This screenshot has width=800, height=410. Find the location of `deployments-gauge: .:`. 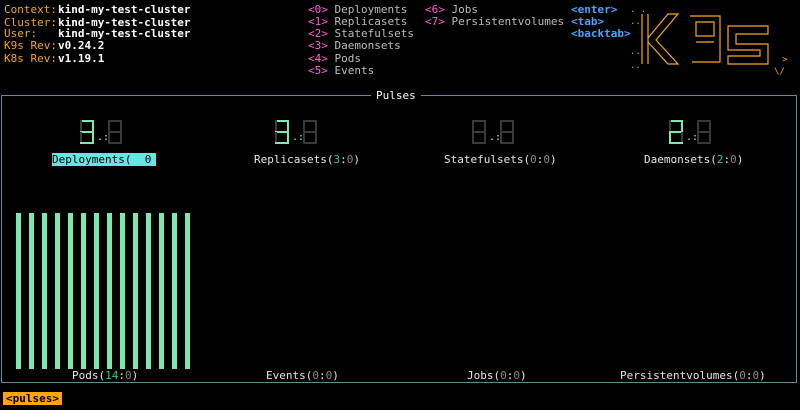

deployments-gauge: .: is located at coordinates (101, 132).